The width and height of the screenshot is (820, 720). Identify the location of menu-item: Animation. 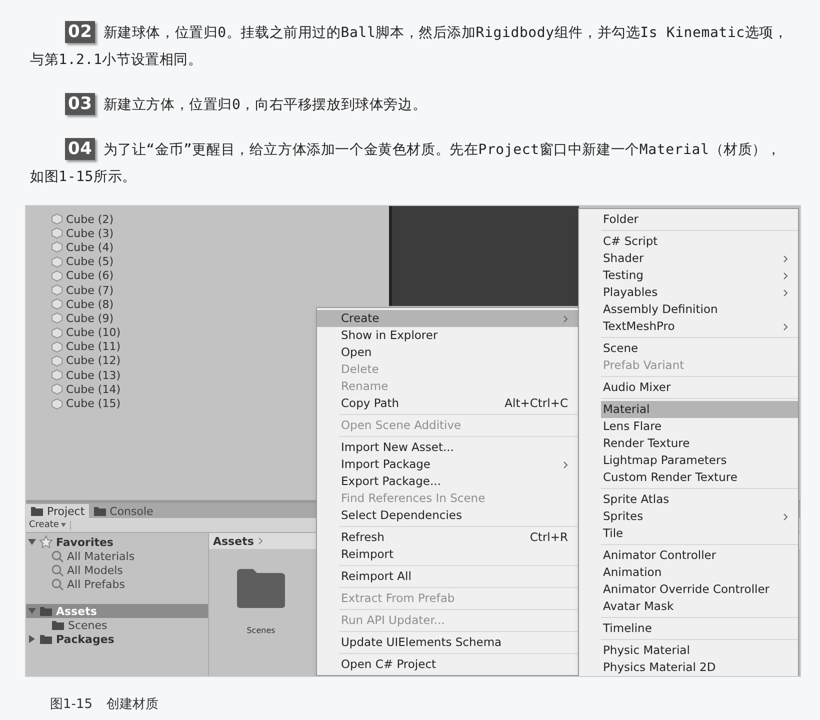
(699, 572).